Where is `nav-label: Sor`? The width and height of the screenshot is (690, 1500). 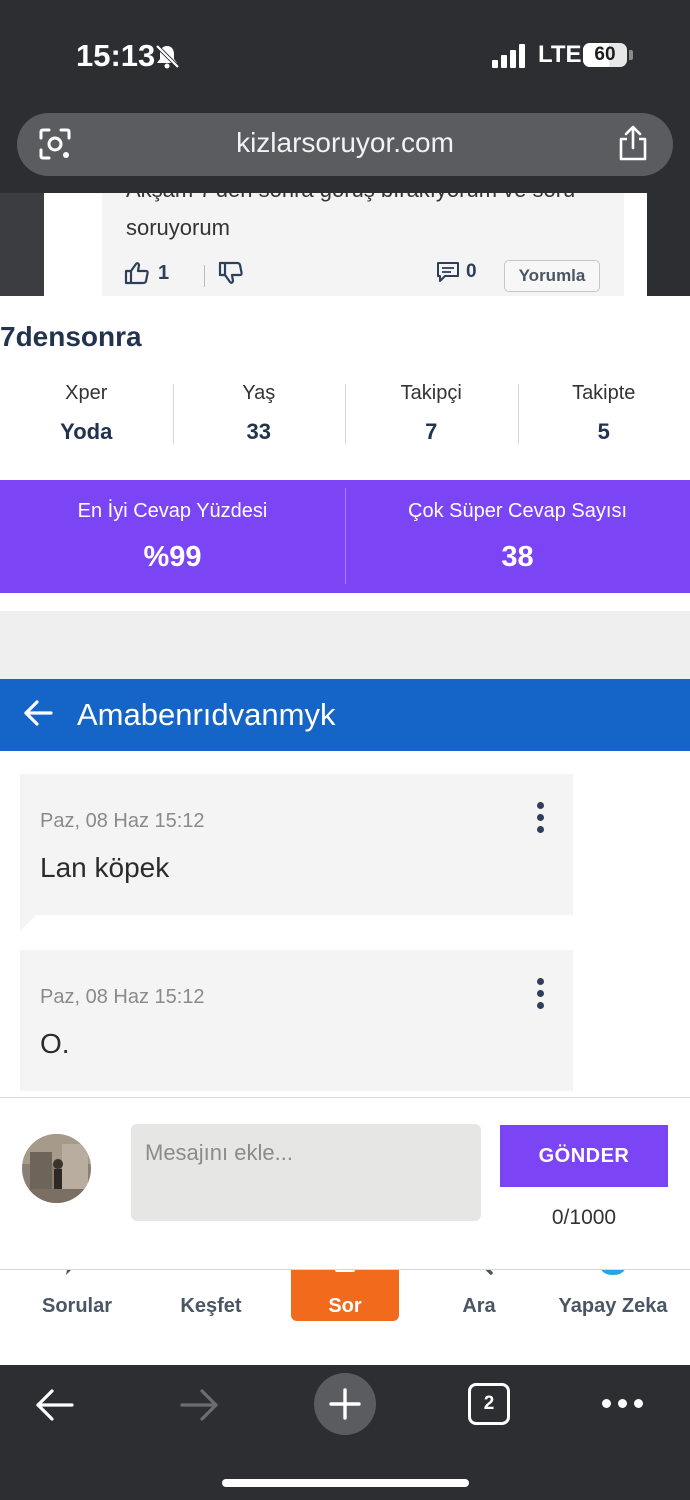
nav-label: Sor is located at coordinates (345, 1306).